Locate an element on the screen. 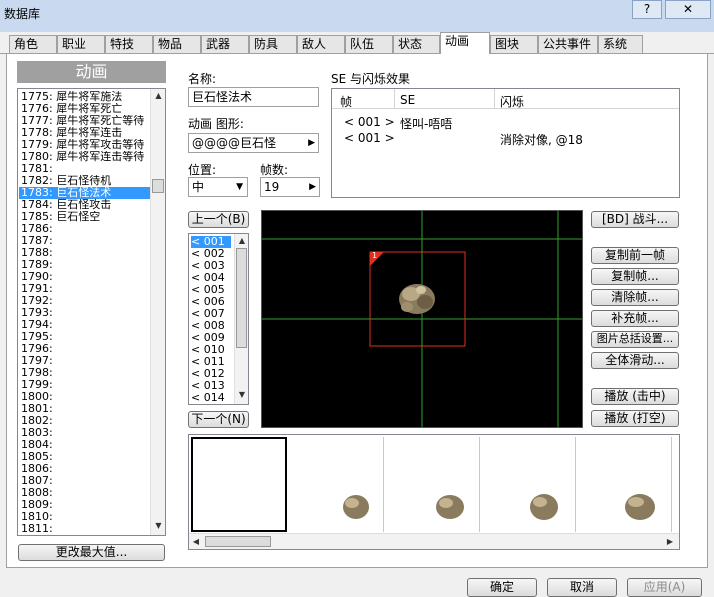  list-item: 1775: 犀牛将军施法 is located at coordinates (85, 97).